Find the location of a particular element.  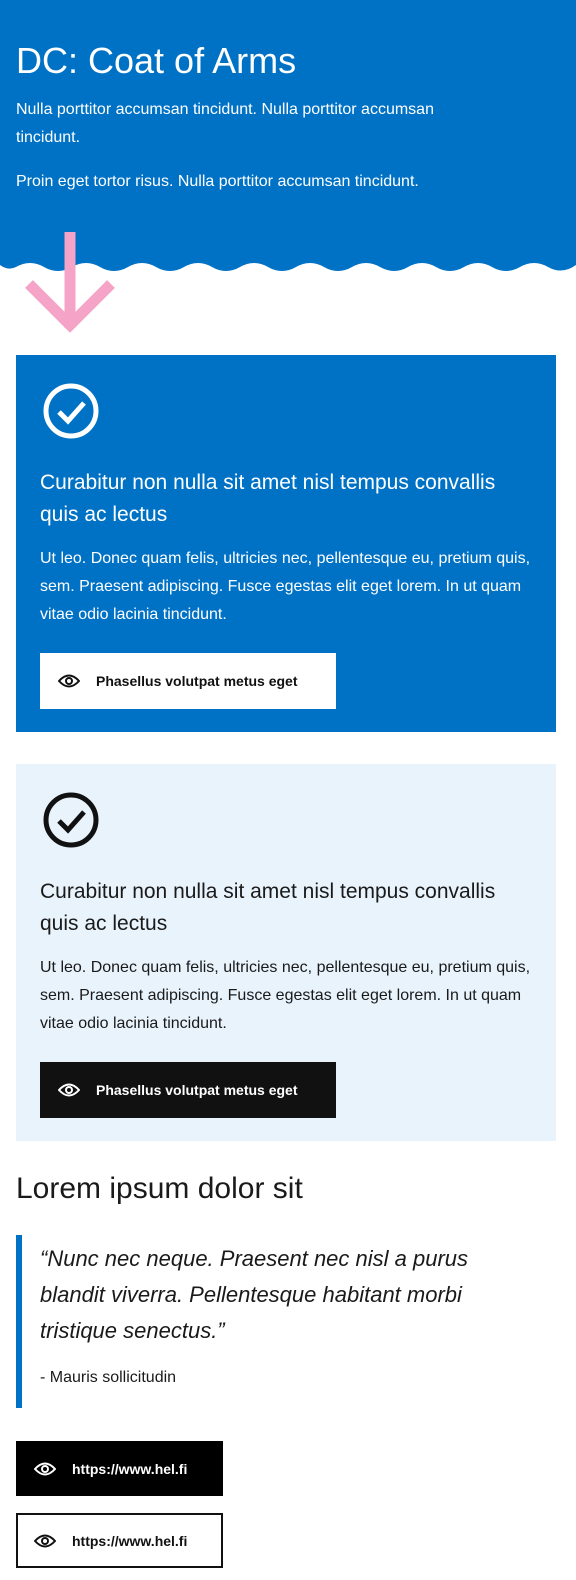

page-title: DC: Coat of Arms is located at coordinates (156, 60).